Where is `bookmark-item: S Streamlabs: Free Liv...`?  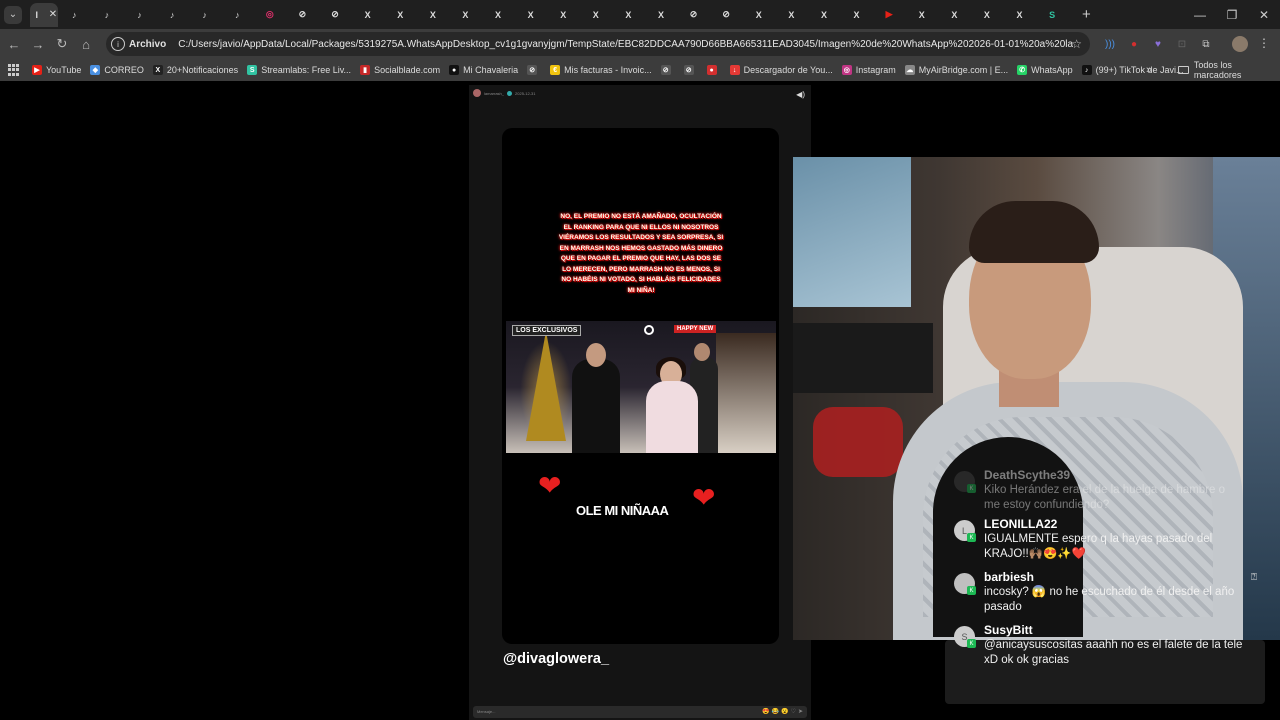
bookmark-item: S Streamlabs: Free Liv... is located at coordinates (299, 70).